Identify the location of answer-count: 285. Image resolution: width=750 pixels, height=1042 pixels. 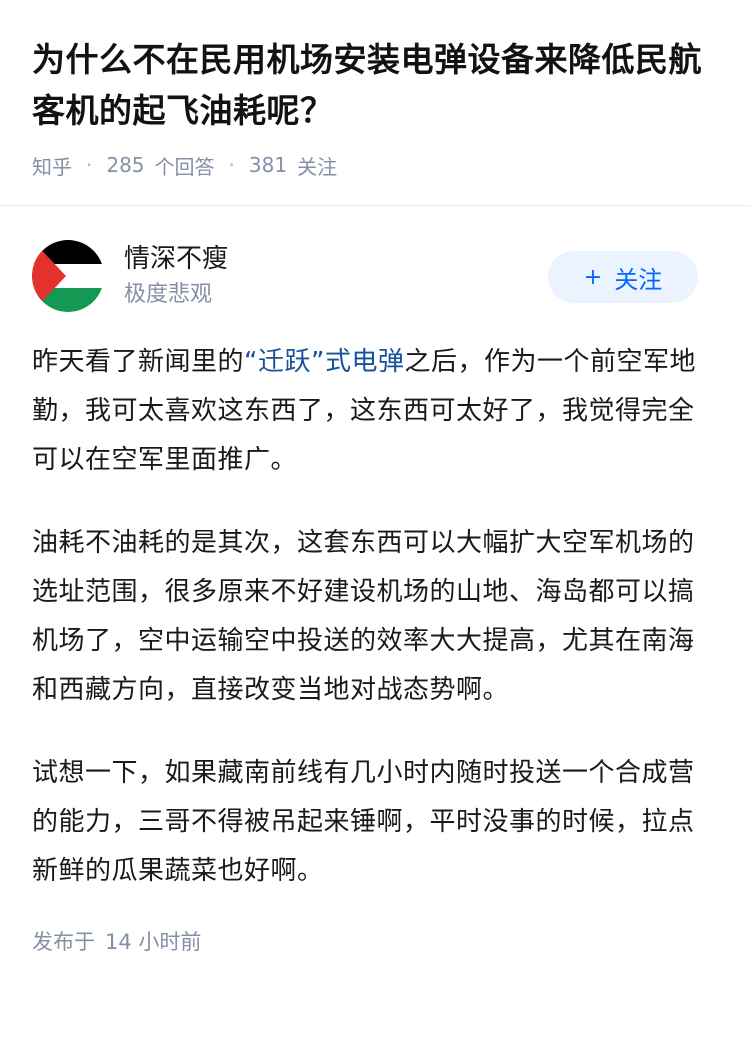
(125, 165).